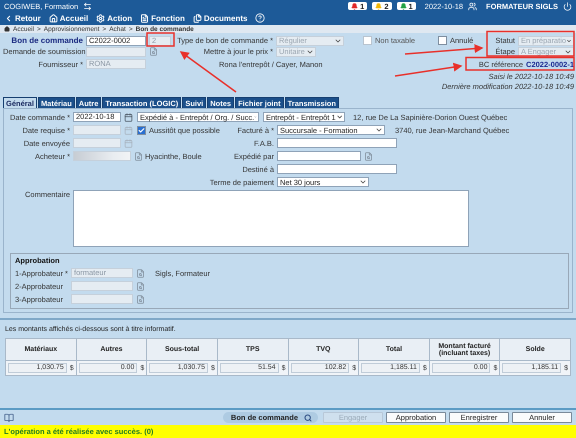  What do you see at coordinates (567, 6) in the screenshot?
I see `power-icon` at bounding box center [567, 6].